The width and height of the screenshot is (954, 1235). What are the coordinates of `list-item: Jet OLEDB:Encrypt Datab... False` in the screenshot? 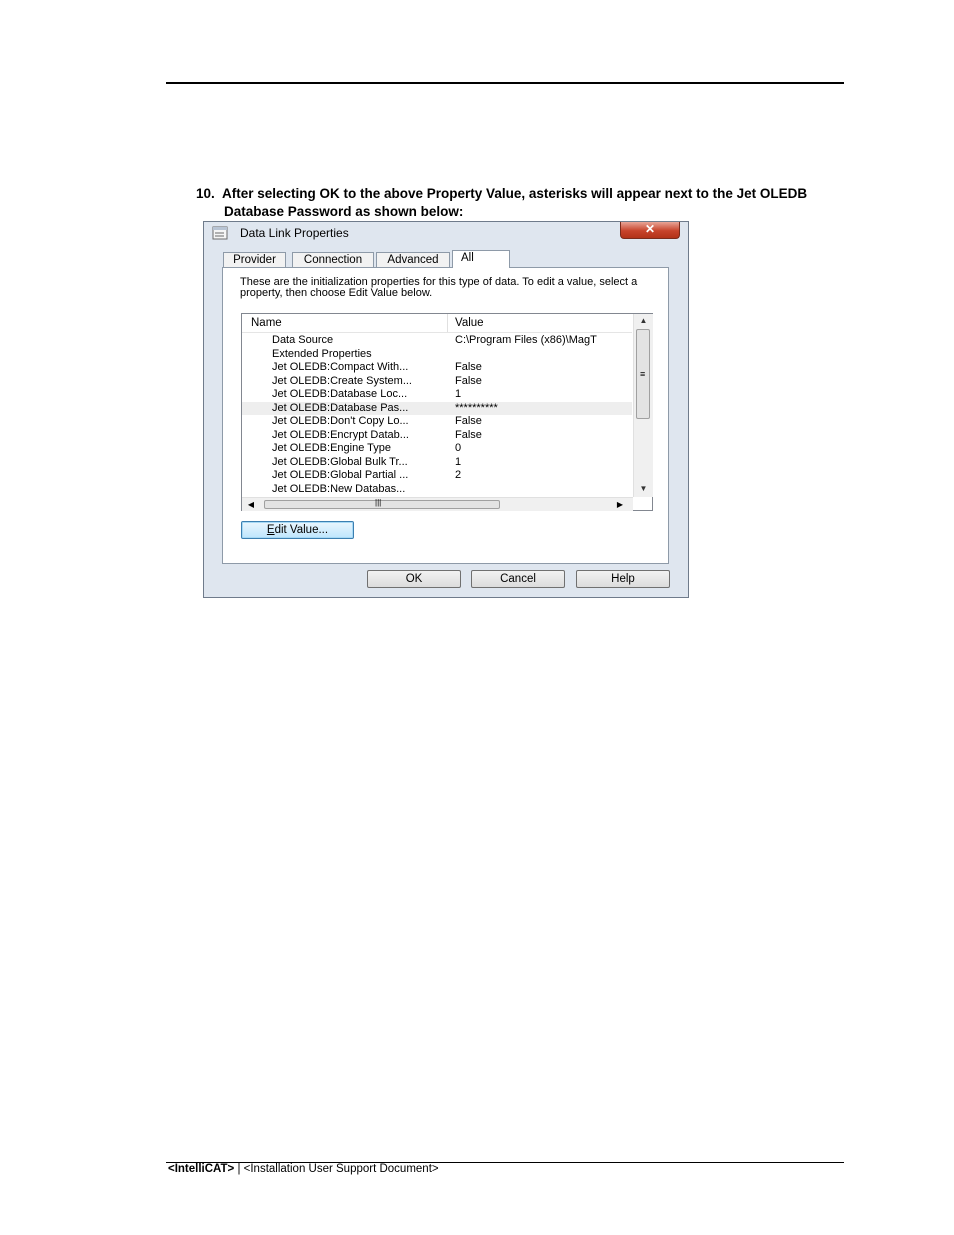 It's located at (437, 435).